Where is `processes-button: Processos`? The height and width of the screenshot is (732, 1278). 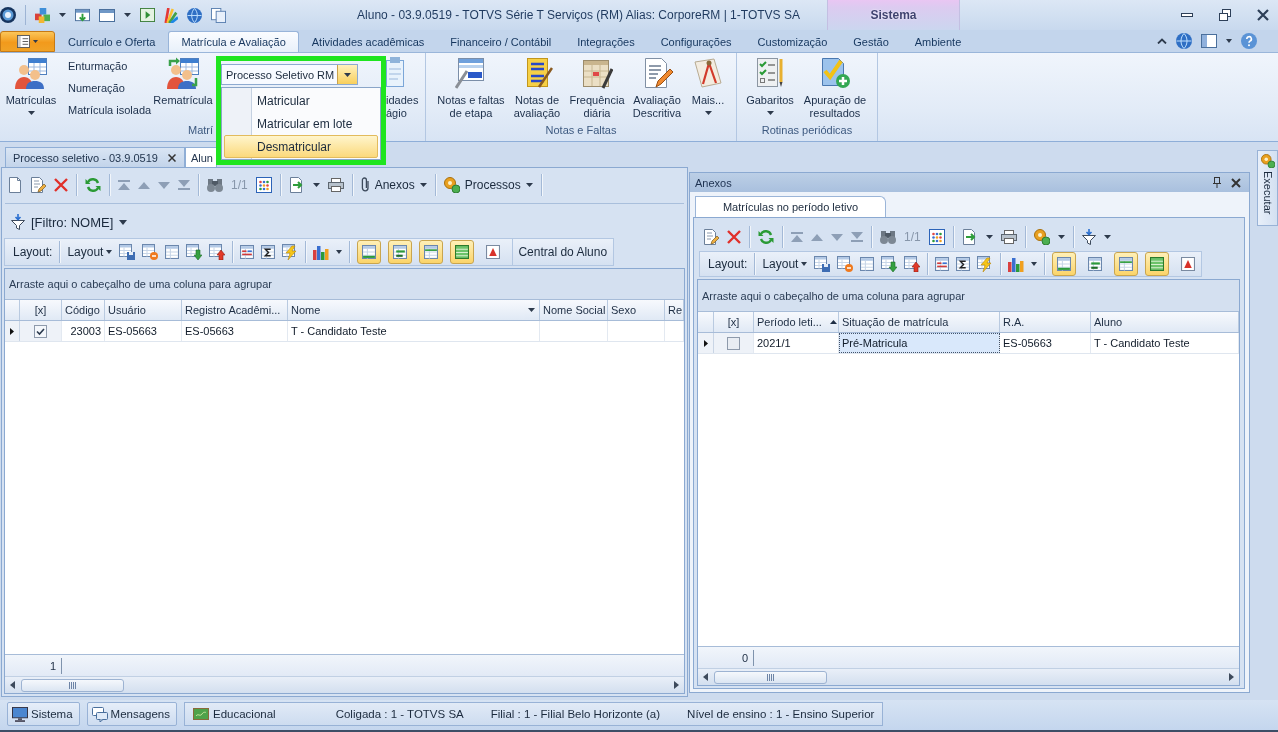 processes-button: Processos is located at coordinates (488, 185).